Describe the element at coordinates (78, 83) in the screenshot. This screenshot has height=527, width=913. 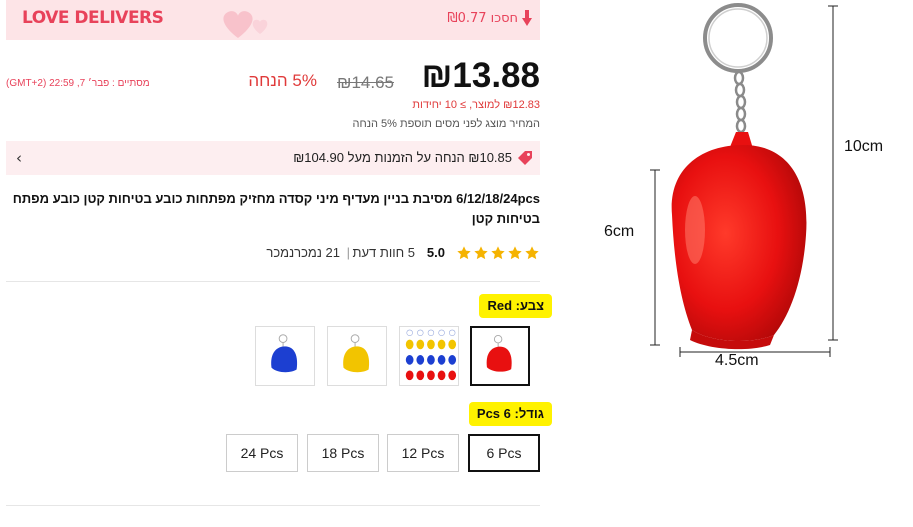
I see `sale-timer: מסתיים : פבר׳ 7, 22:59 (GMT+2)` at that location.